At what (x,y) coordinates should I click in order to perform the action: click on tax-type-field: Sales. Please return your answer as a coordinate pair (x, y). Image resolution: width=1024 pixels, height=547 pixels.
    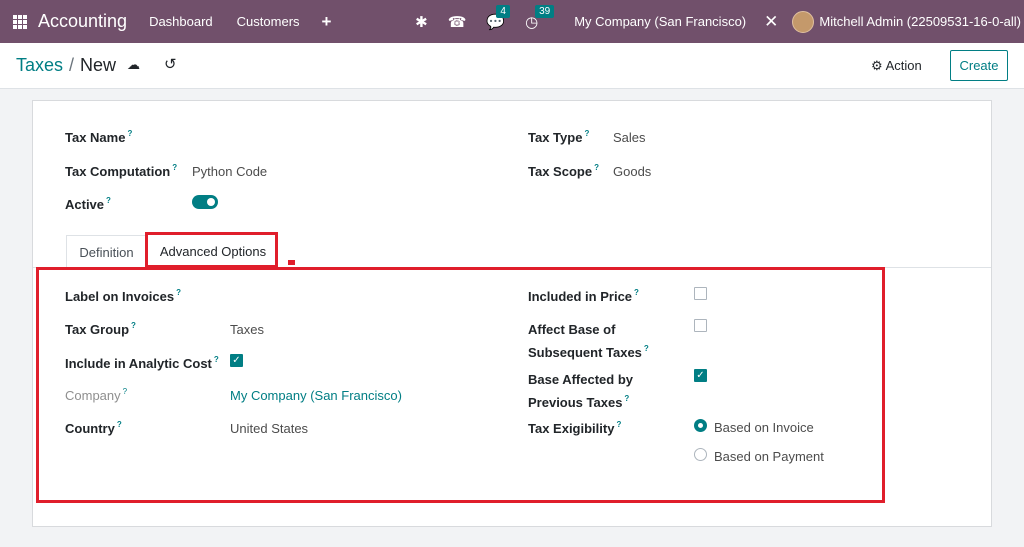
    Looking at the image, I should click on (629, 137).